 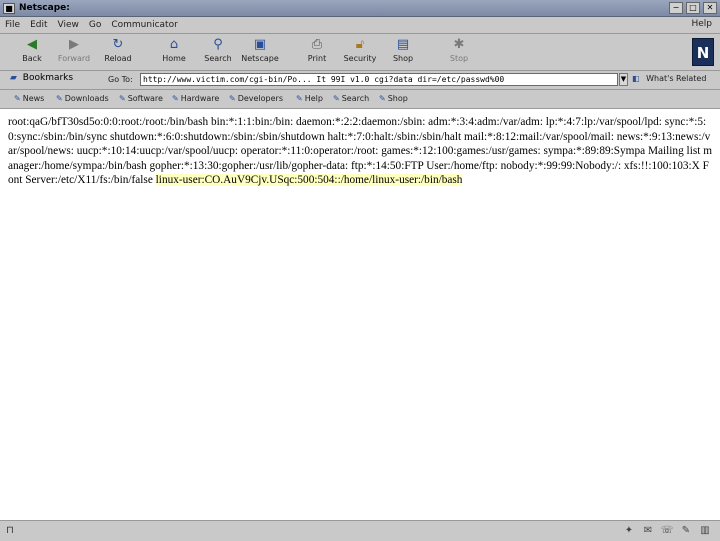 I want to click on shop-button: ▤ Shop, so click(x=403, y=52).